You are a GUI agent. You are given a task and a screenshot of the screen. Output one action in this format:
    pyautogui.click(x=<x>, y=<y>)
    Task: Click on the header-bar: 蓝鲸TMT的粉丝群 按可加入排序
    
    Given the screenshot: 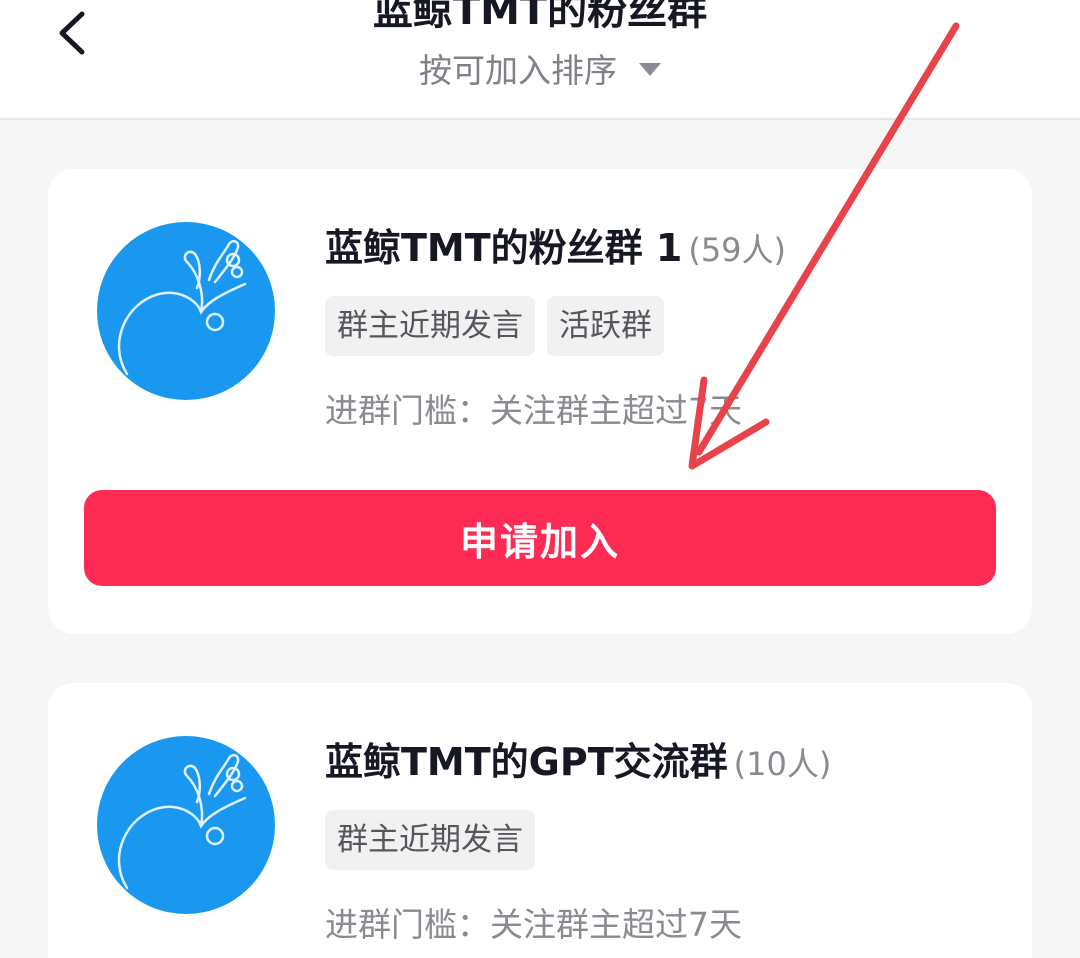 What is the action you would take?
    pyautogui.click(x=540, y=60)
    